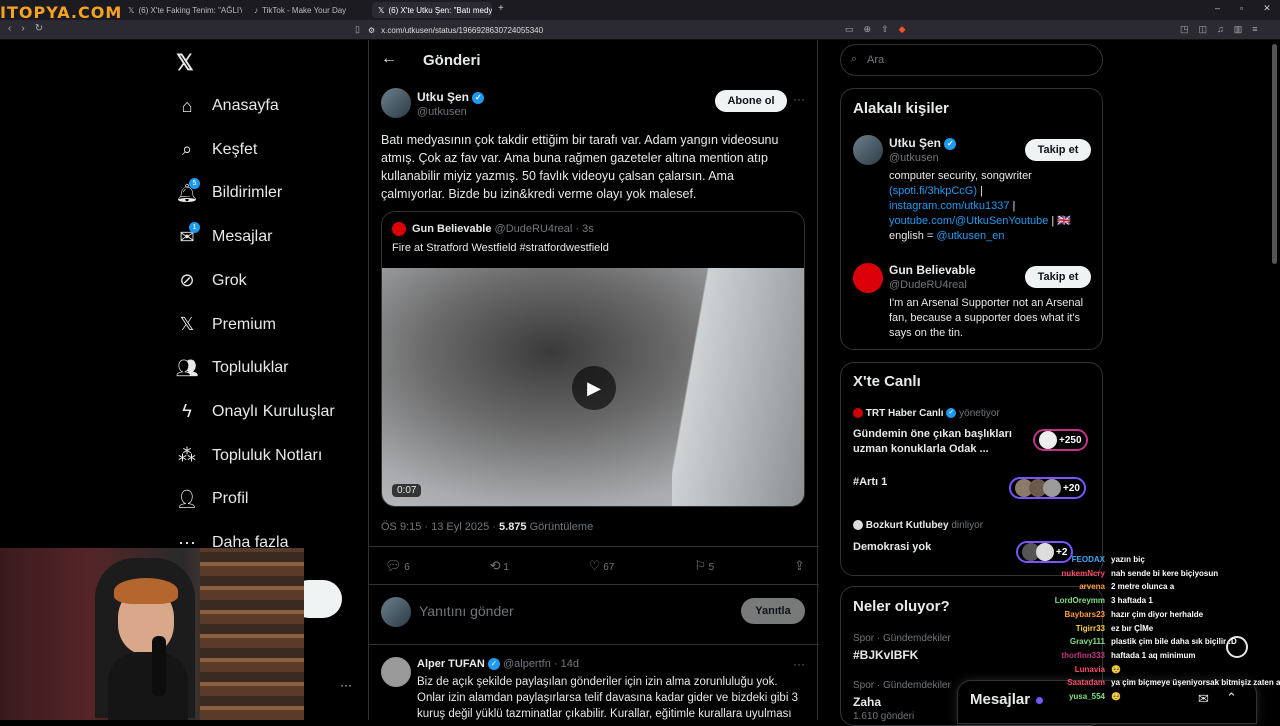 The image size is (1280, 726). What do you see at coordinates (704, 566) in the screenshot?
I see `bookmark-action: ⚐ 5` at bounding box center [704, 566].